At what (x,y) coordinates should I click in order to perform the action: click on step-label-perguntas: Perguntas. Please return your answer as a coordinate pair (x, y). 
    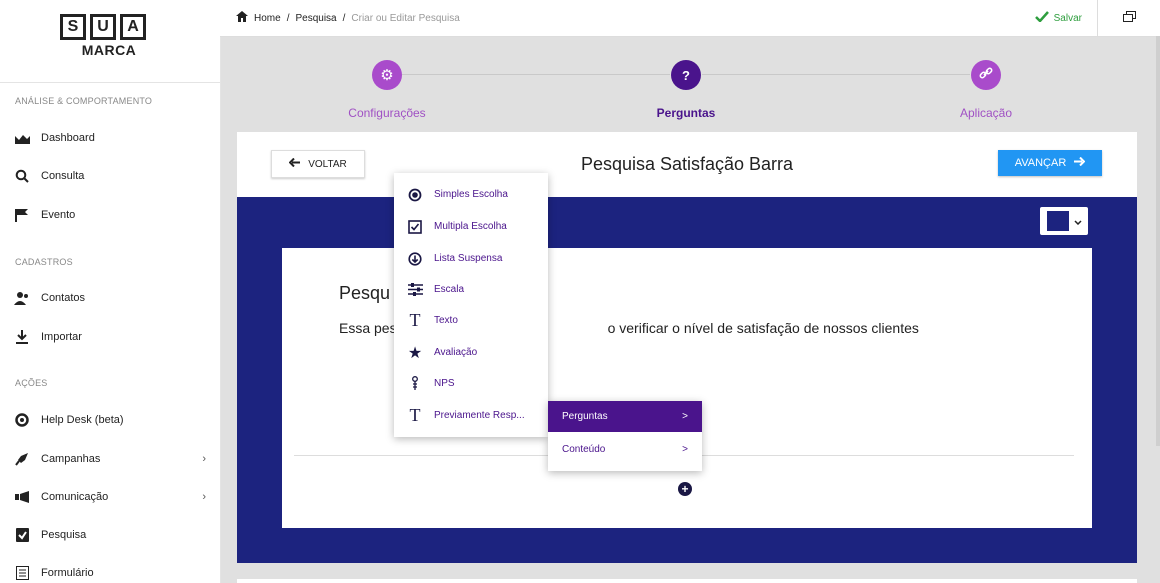
    Looking at the image, I should click on (686, 113).